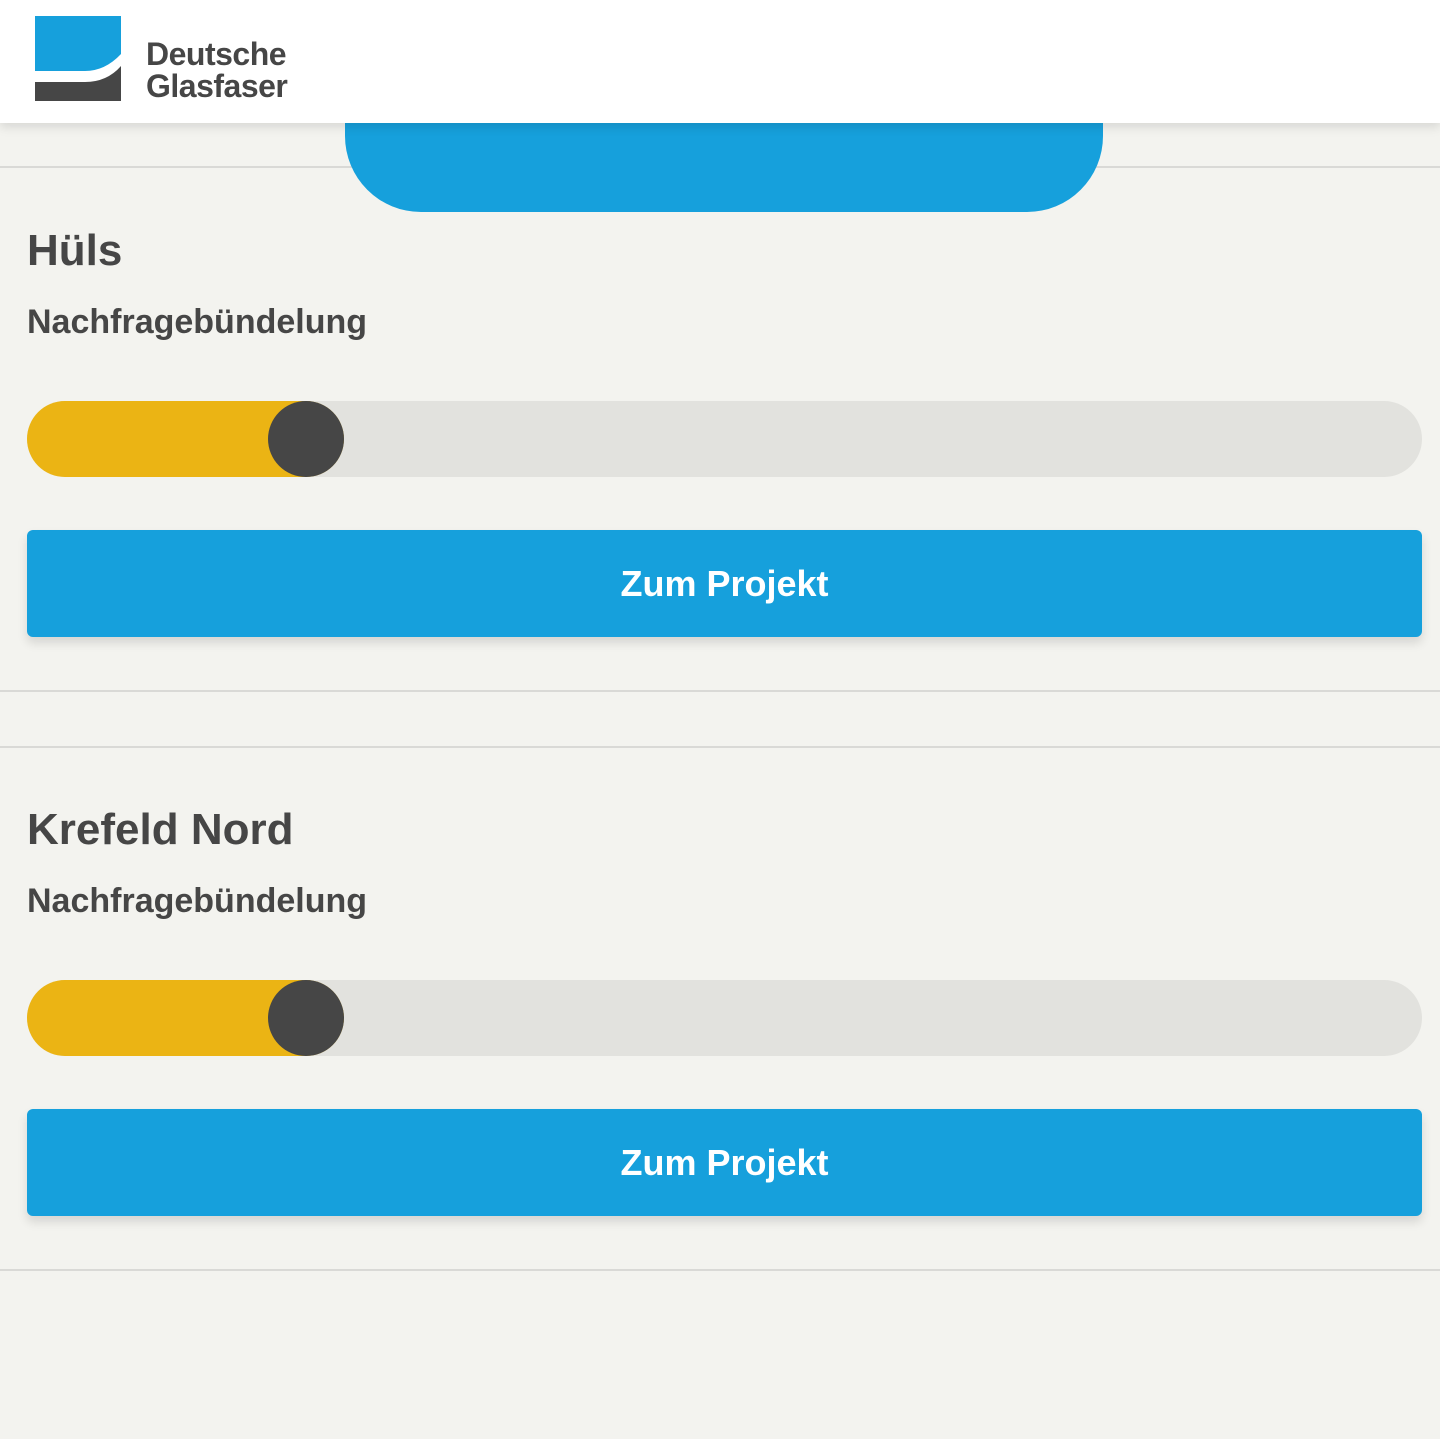 The image size is (1440, 1439). Describe the element at coordinates (217, 86) in the screenshot. I see `brand-line-2: Glasfaser` at that location.